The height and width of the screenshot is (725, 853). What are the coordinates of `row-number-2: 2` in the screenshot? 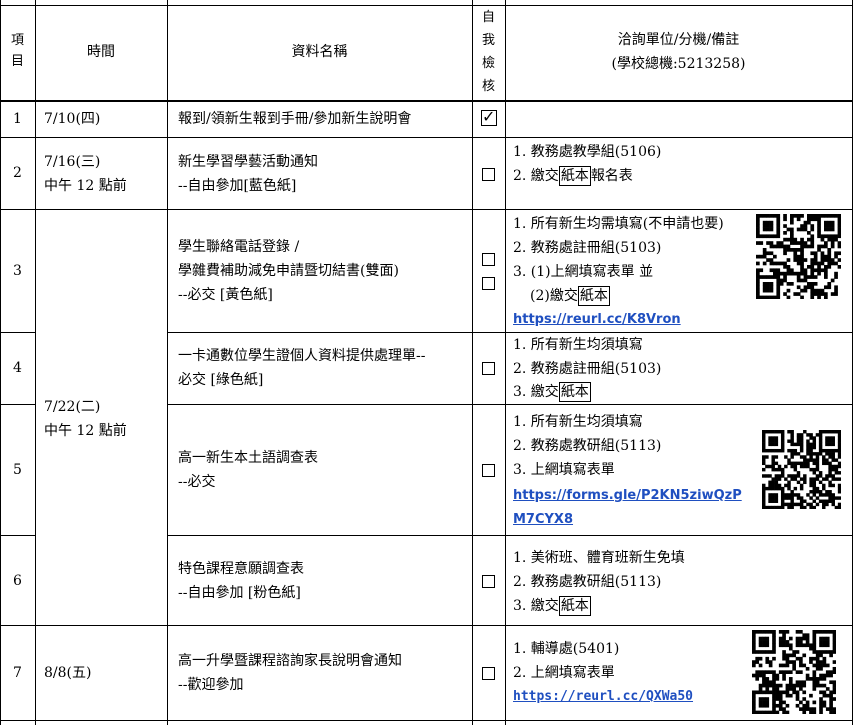 It's located at (17, 173).